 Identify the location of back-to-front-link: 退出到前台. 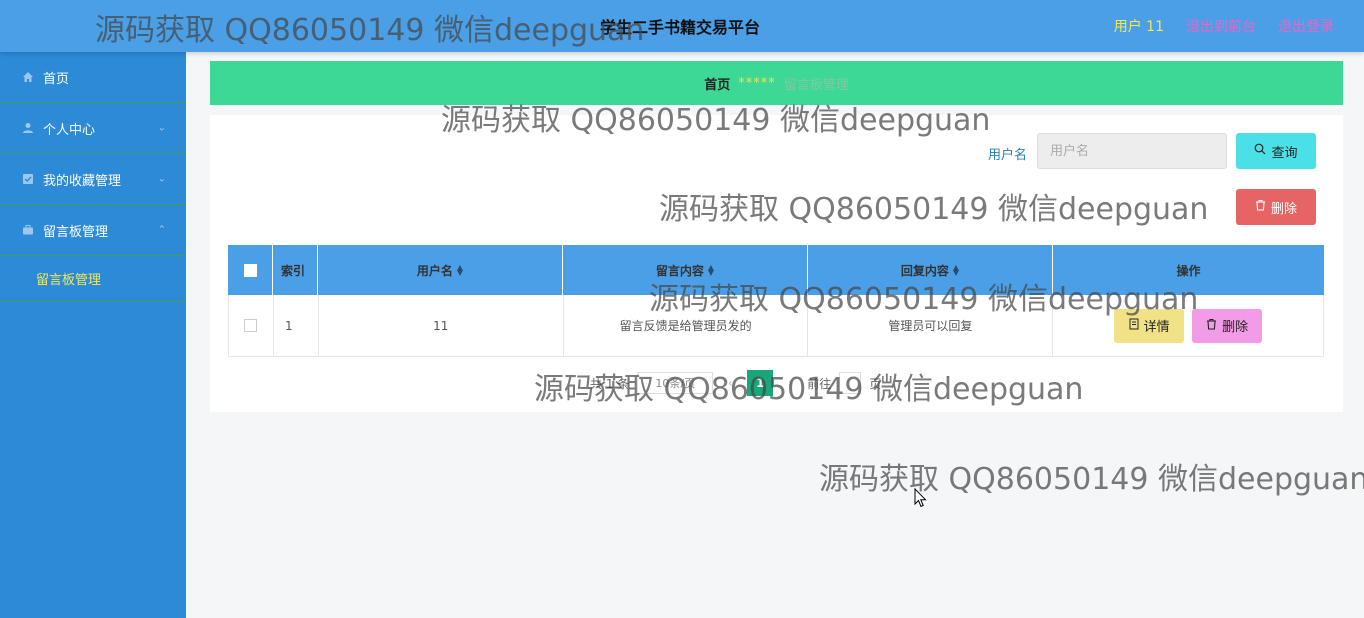
(1221, 26).